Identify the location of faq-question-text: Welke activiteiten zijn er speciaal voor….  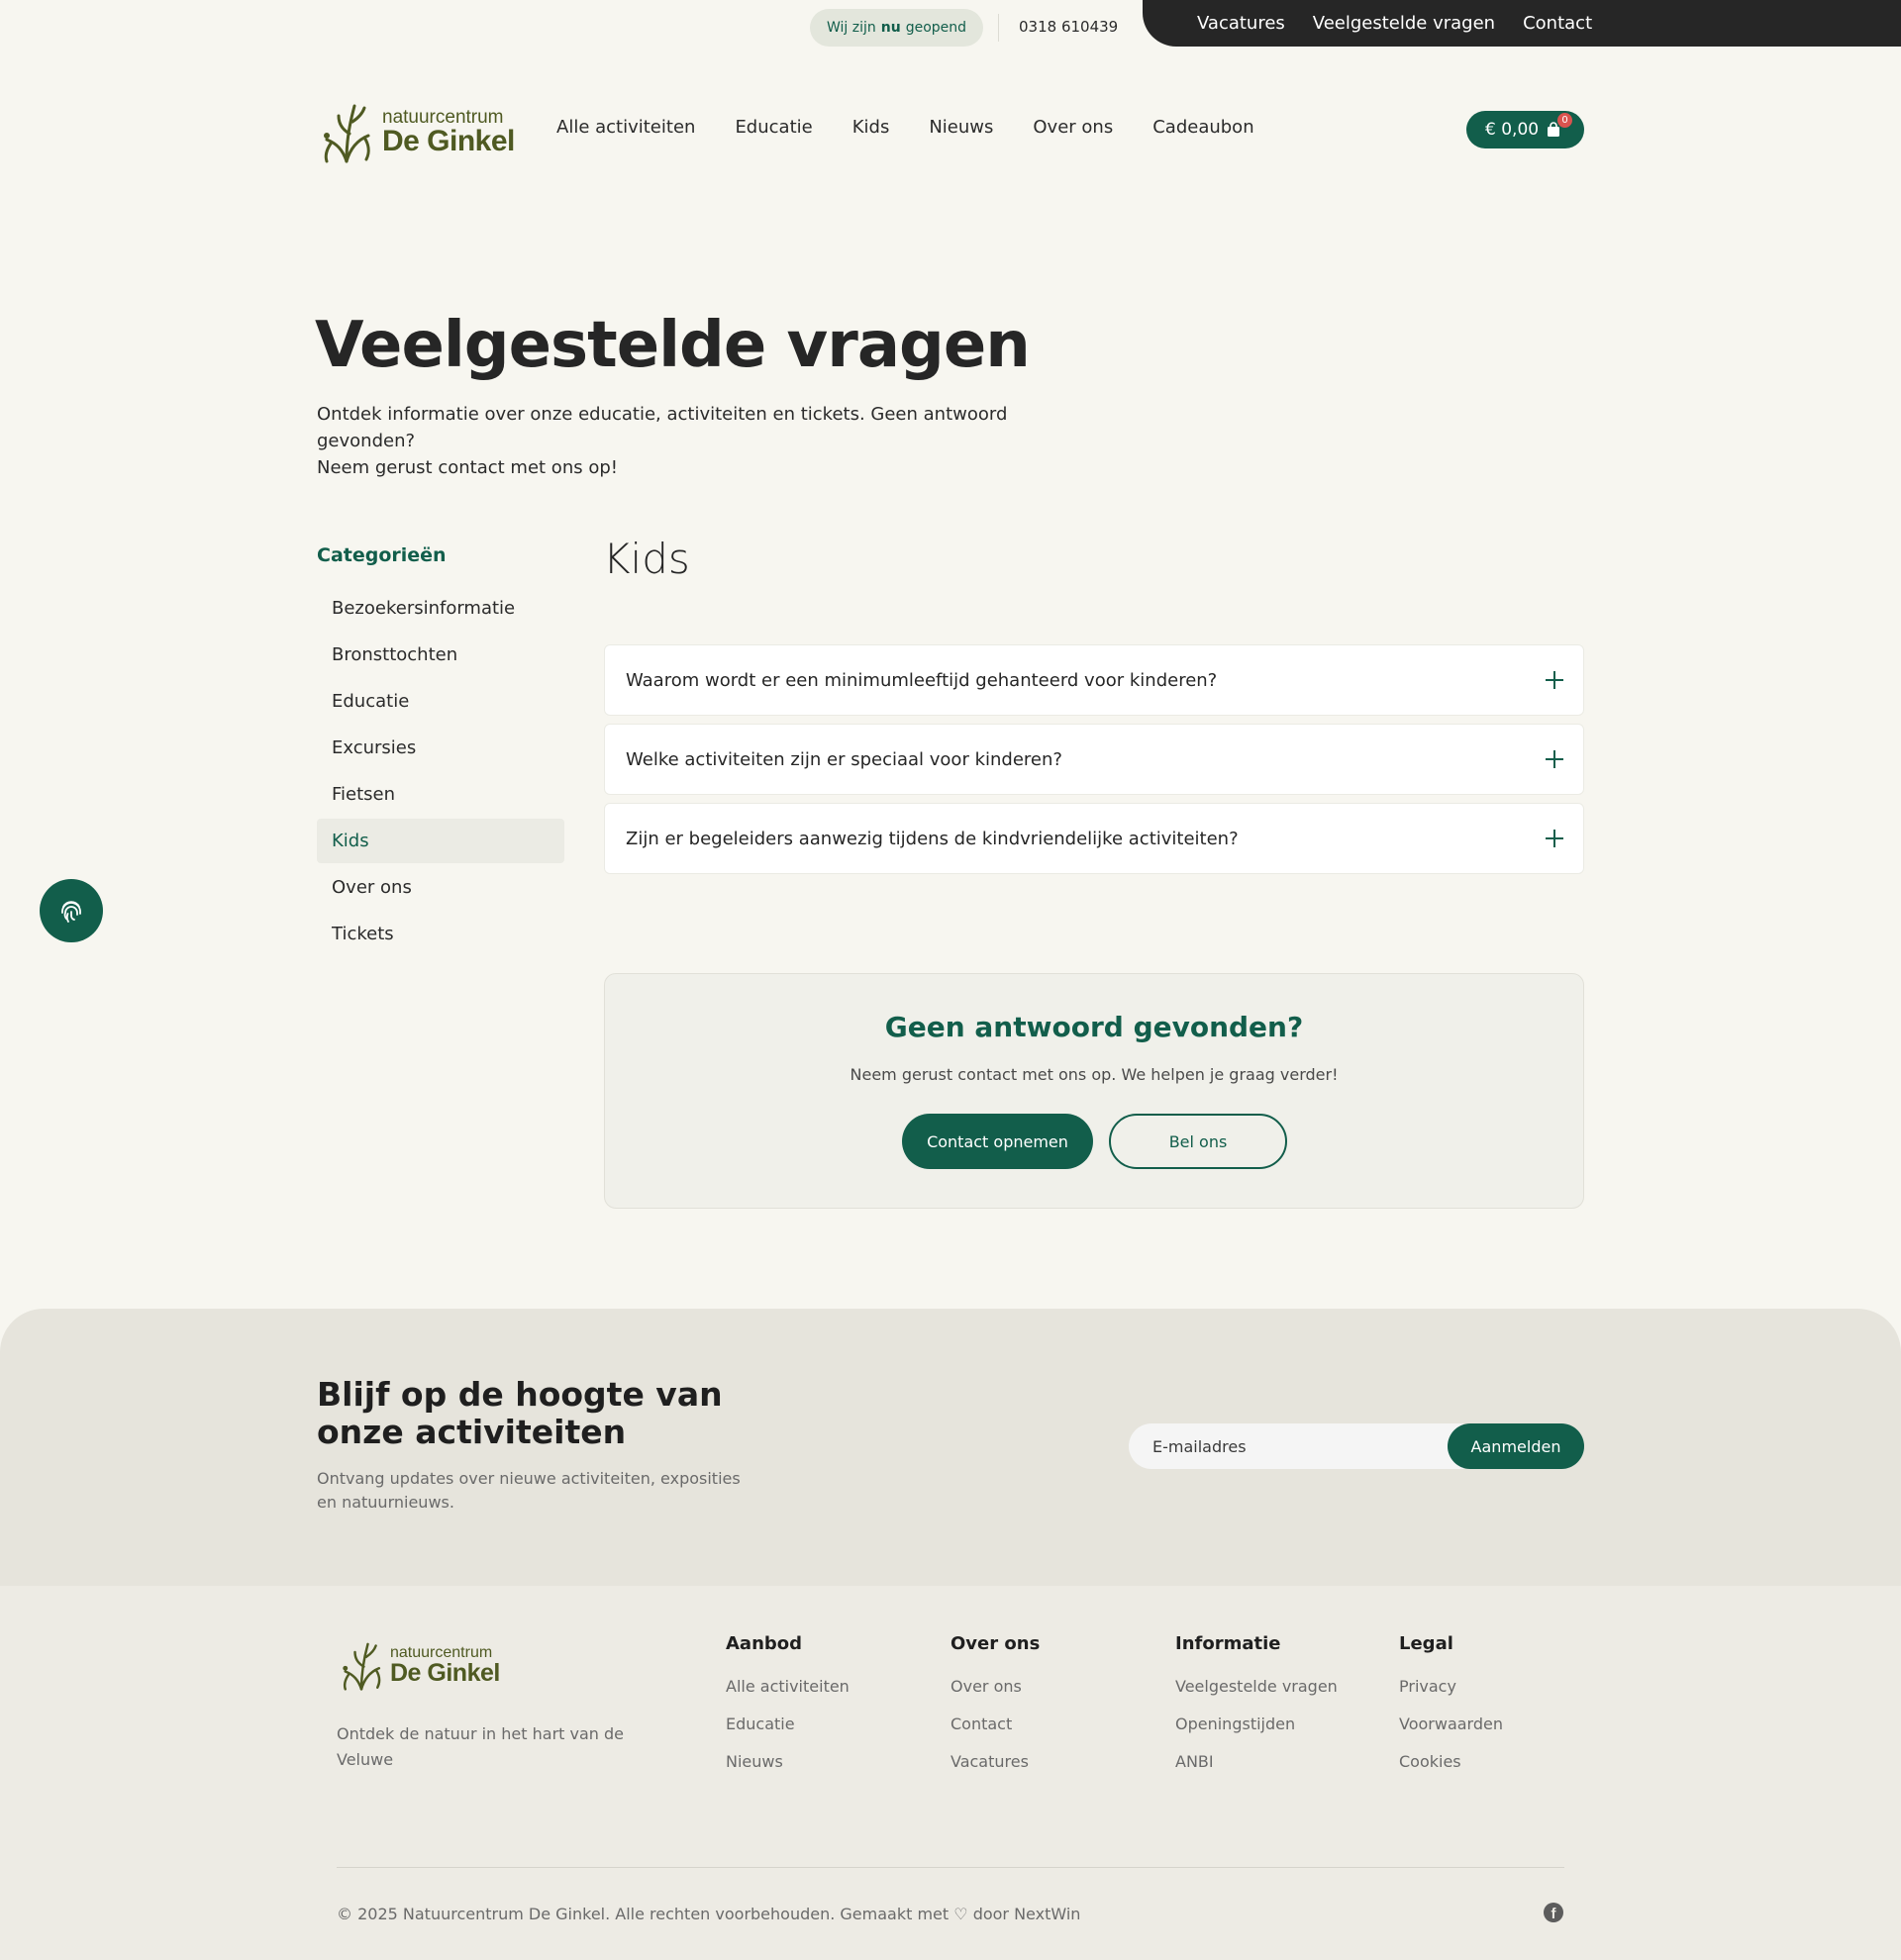
(844, 759).